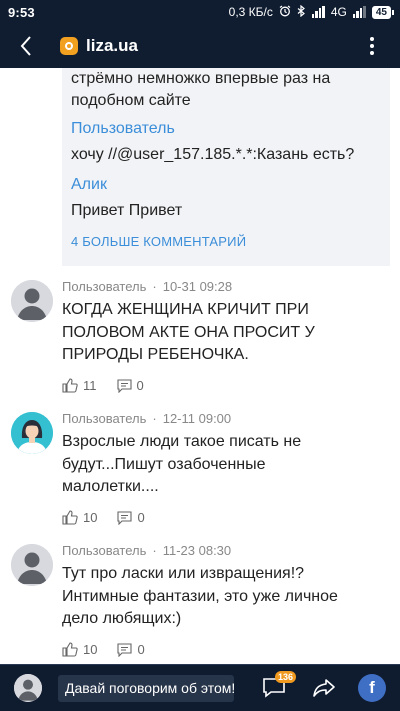  I want to click on more-menu-button, so click(372, 46).